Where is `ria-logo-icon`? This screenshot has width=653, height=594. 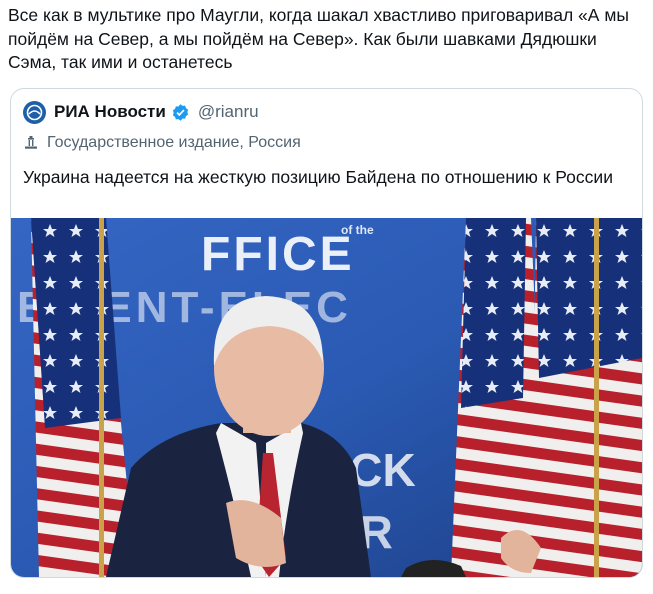 ria-logo-icon is located at coordinates (34, 112).